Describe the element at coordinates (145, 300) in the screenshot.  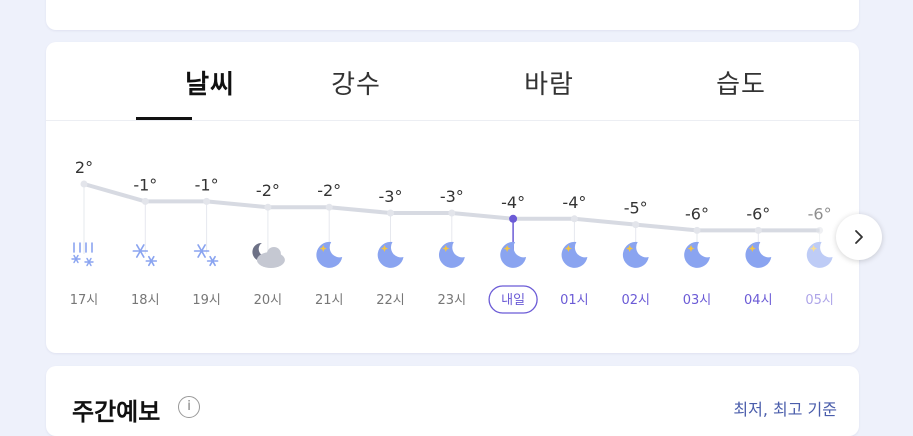
I see `hour-label: 18시` at that location.